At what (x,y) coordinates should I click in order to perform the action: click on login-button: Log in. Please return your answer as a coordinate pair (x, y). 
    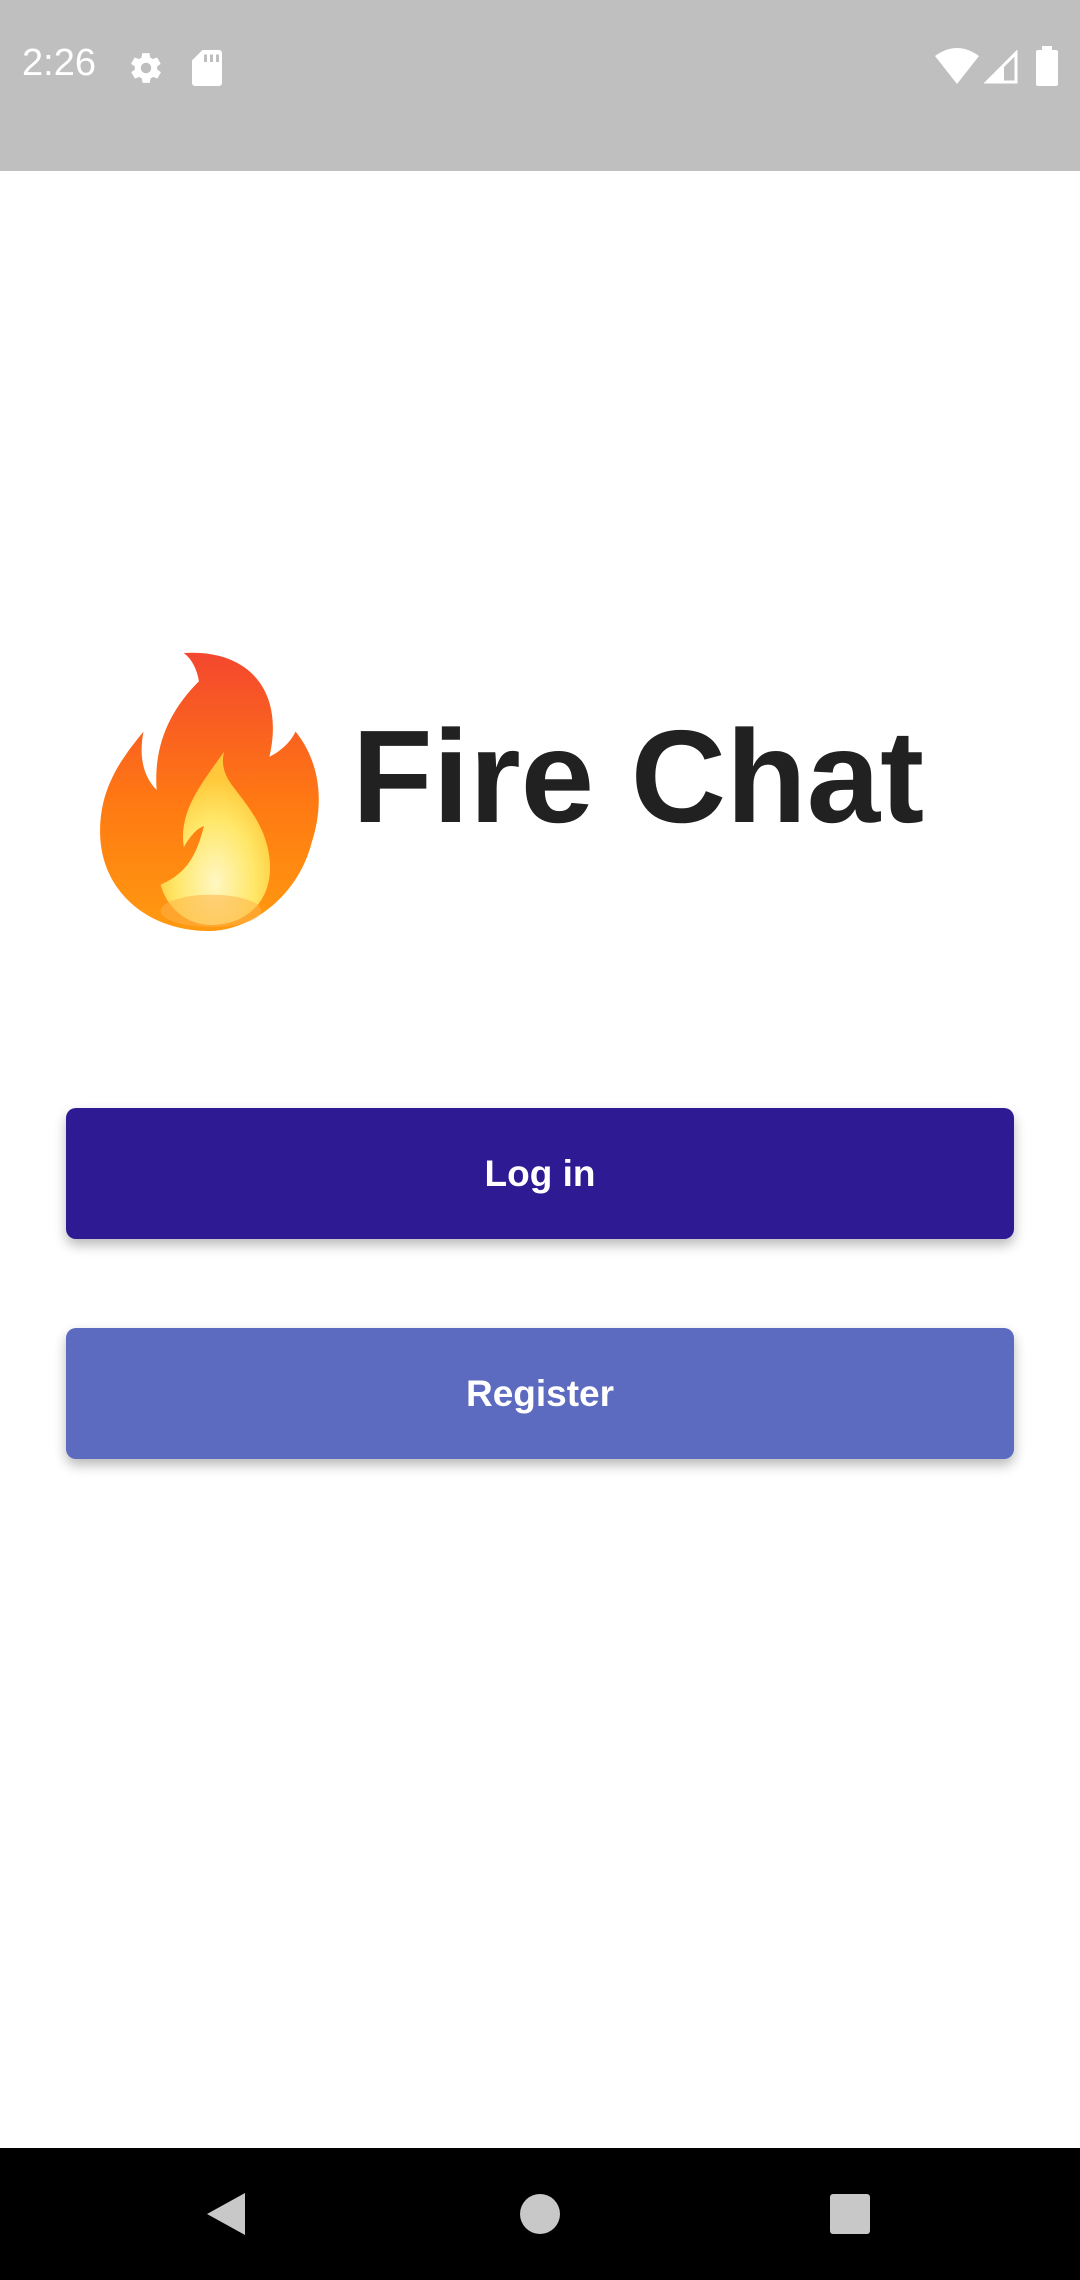
    Looking at the image, I should click on (540, 1173).